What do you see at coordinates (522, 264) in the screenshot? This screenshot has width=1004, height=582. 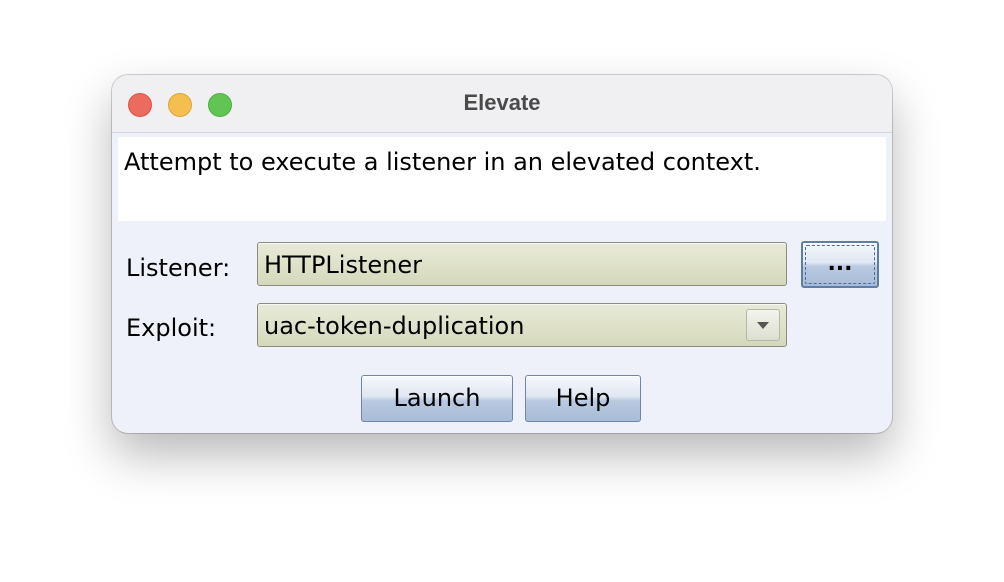 I see `listener-field: HTTPListener` at bounding box center [522, 264].